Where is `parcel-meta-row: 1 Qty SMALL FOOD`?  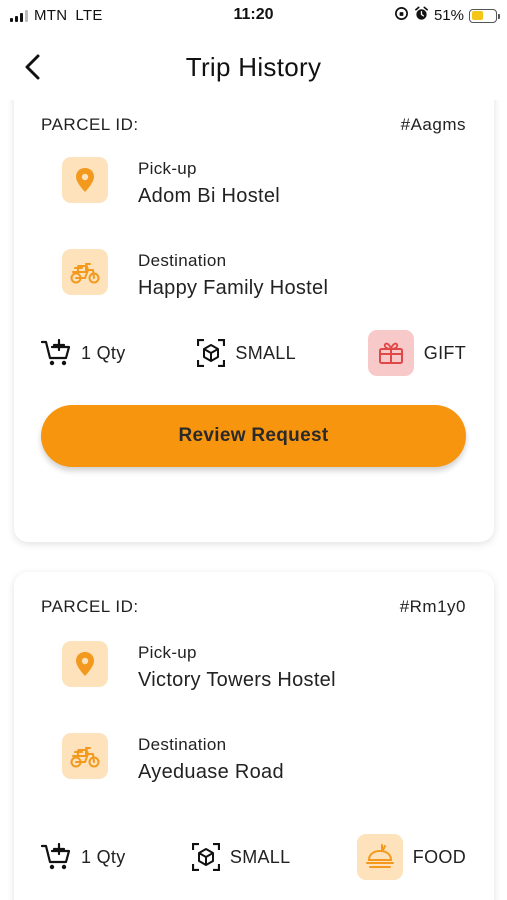 parcel-meta-row: 1 Qty SMALL FOOD is located at coordinates (253, 857).